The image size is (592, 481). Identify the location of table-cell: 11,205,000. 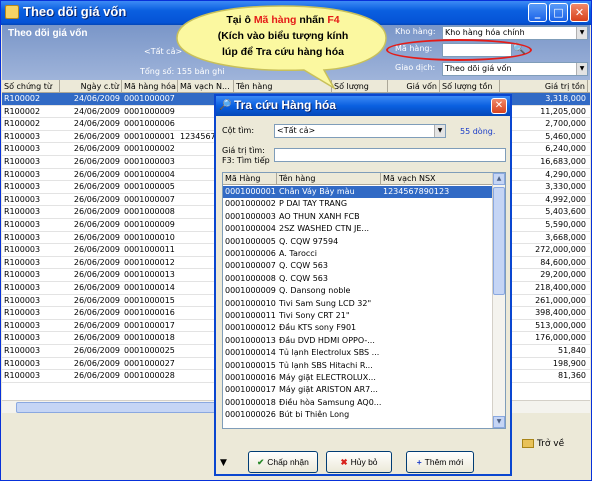
(563, 111).